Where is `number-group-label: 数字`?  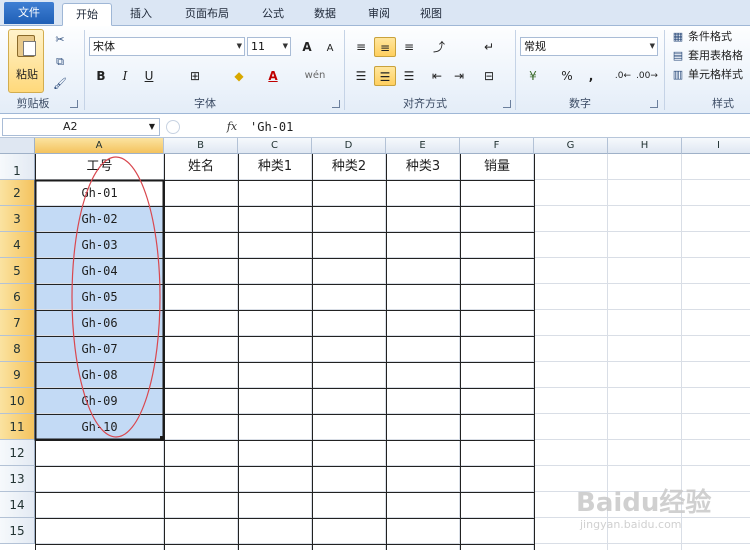
number-group-label: 数字 is located at coordinates (580, 103).